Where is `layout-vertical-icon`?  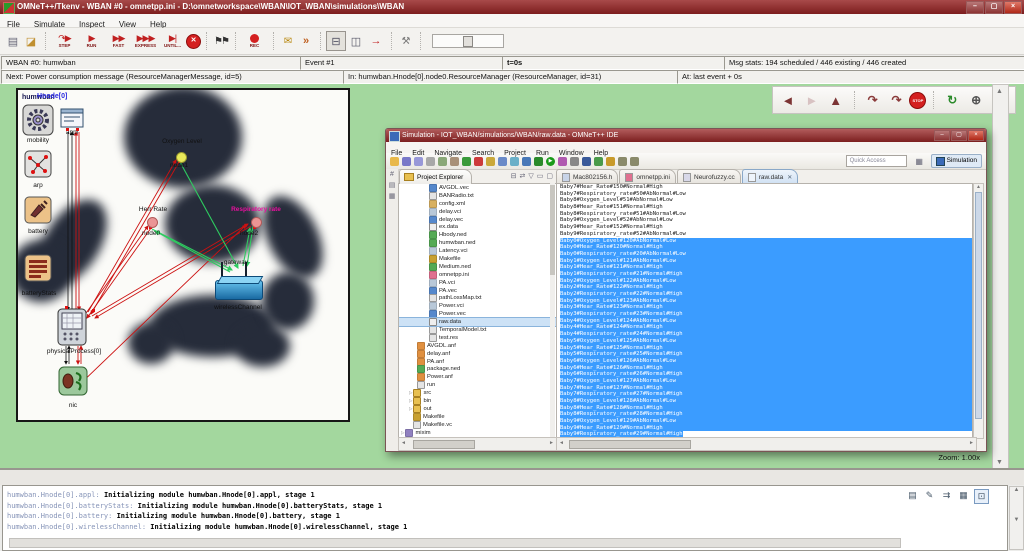 layout-vertical-icon is located at coordinates (356, 41).